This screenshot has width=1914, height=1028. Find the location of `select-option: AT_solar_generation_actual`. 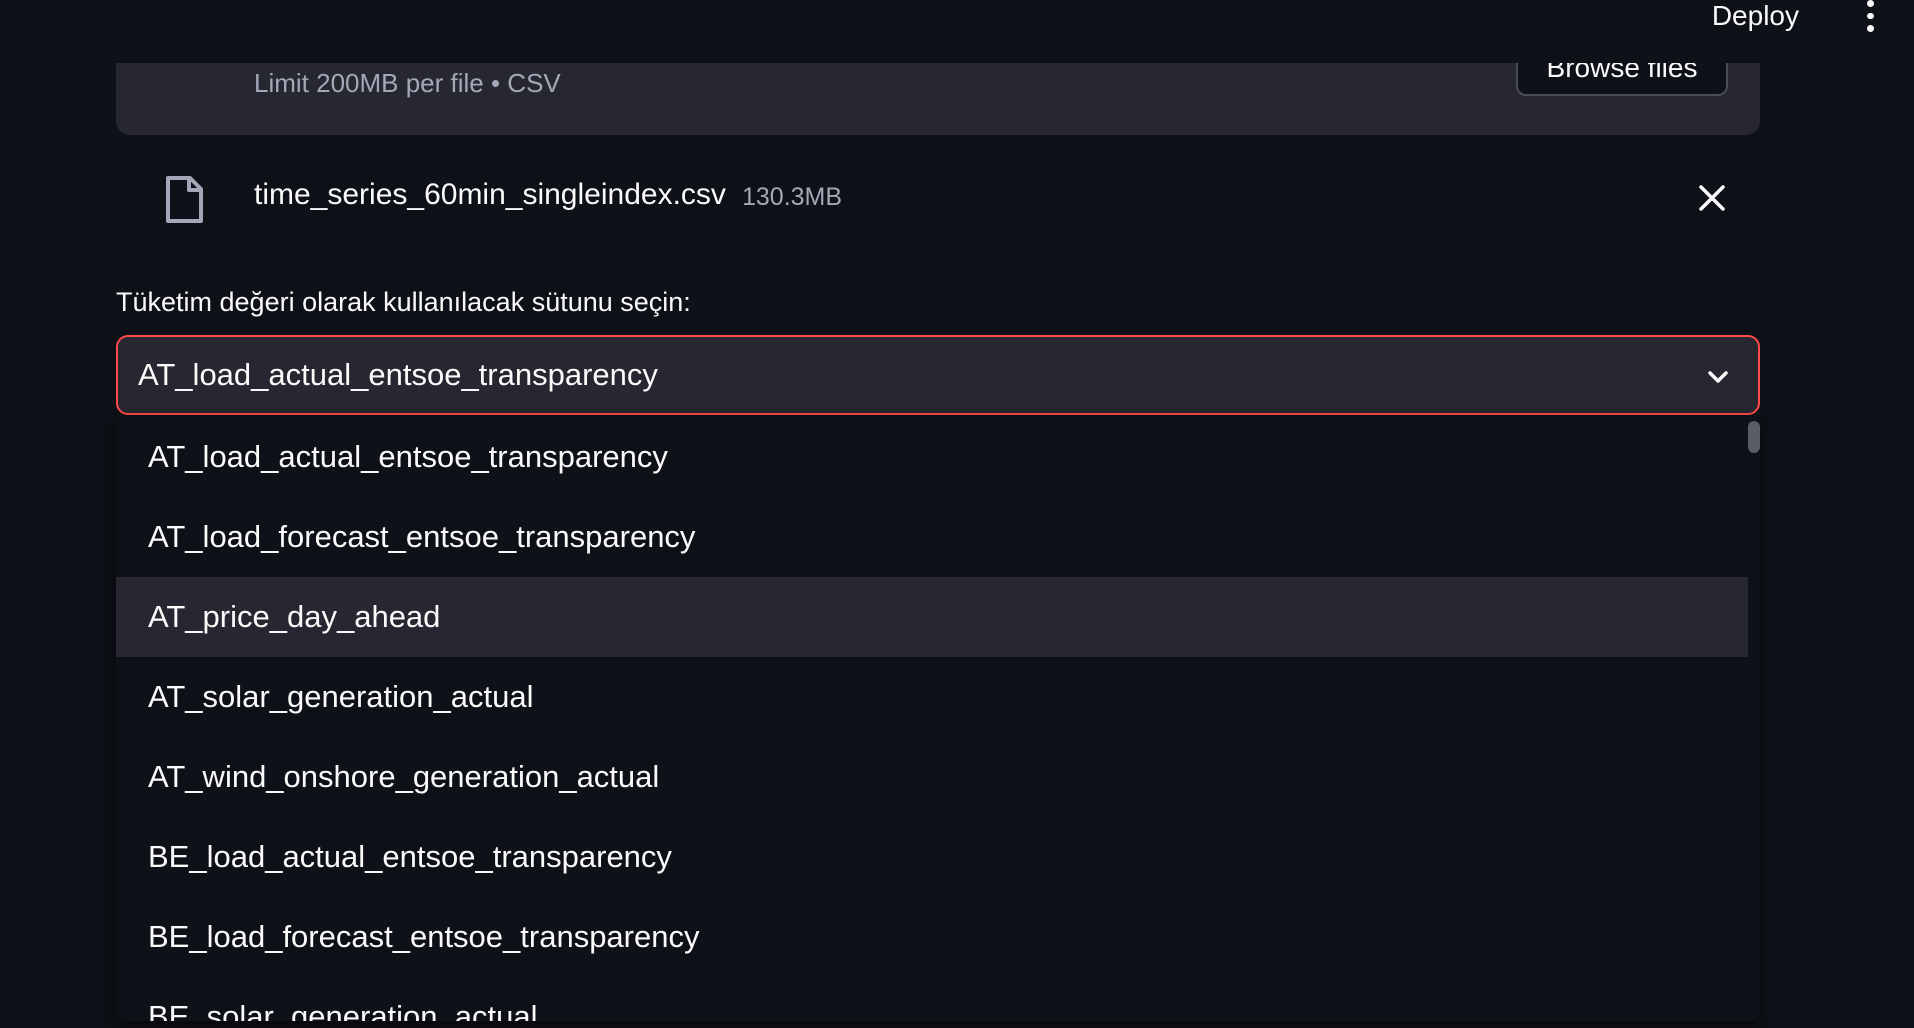

select-option: AT_solar_generation_actual is located at coordinates (932, 697).